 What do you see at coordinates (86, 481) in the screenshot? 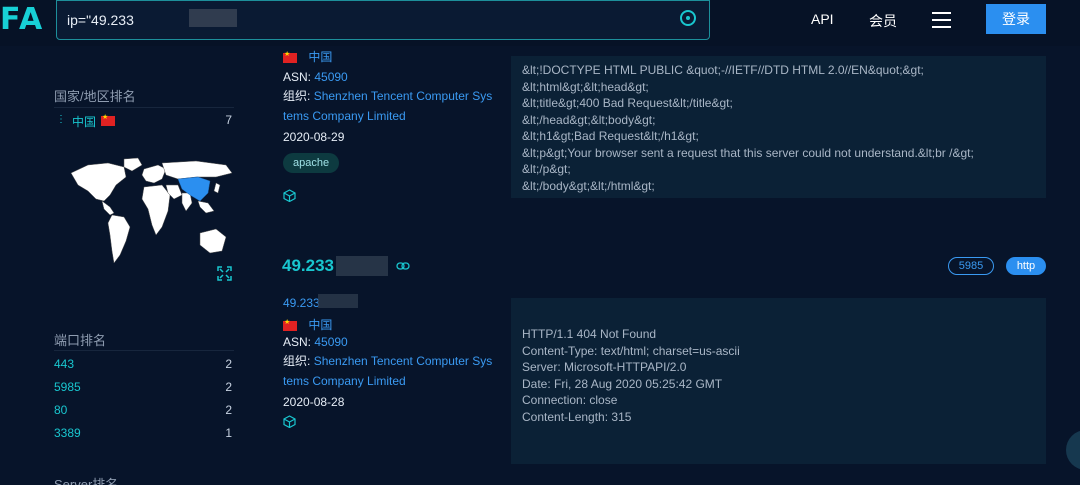
I see `server-ranking-title: Server排名` at bounding box center [86, 481].